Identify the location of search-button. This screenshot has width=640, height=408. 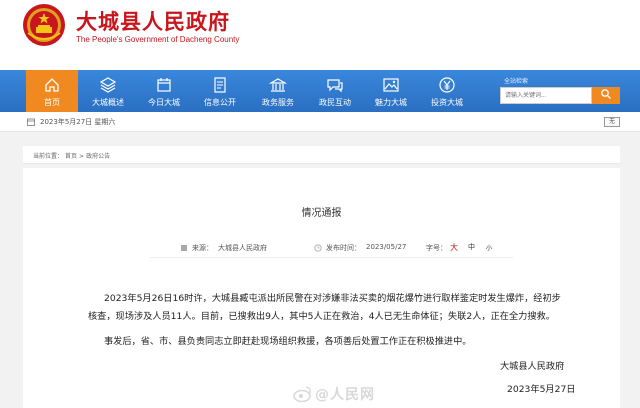
(606, 95).